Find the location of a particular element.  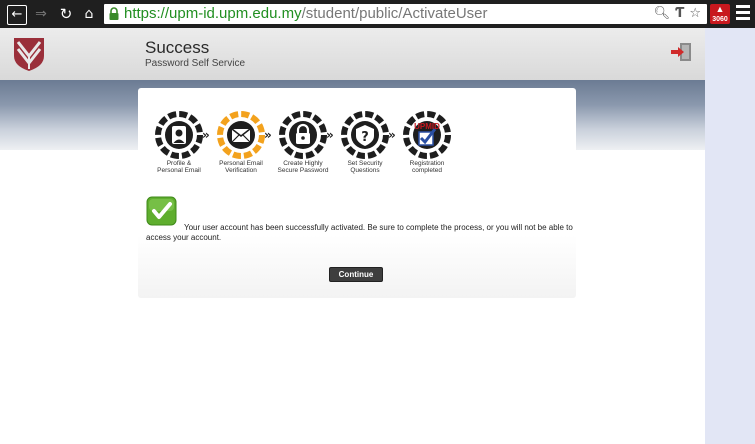

forward-arrow-icon: ⇒ is located at coordinates (41, 14).